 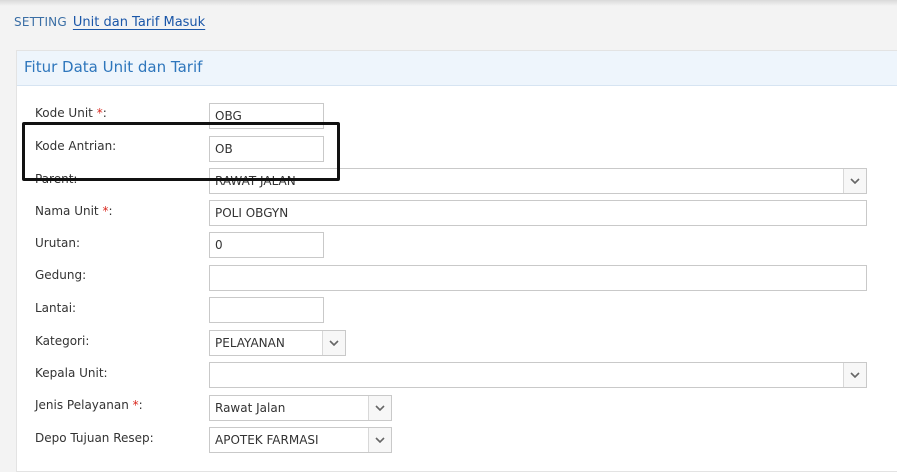 I want to click on depo-tujuan-resep-select: APOTEK FARMASI, so click(x=300, y=440).